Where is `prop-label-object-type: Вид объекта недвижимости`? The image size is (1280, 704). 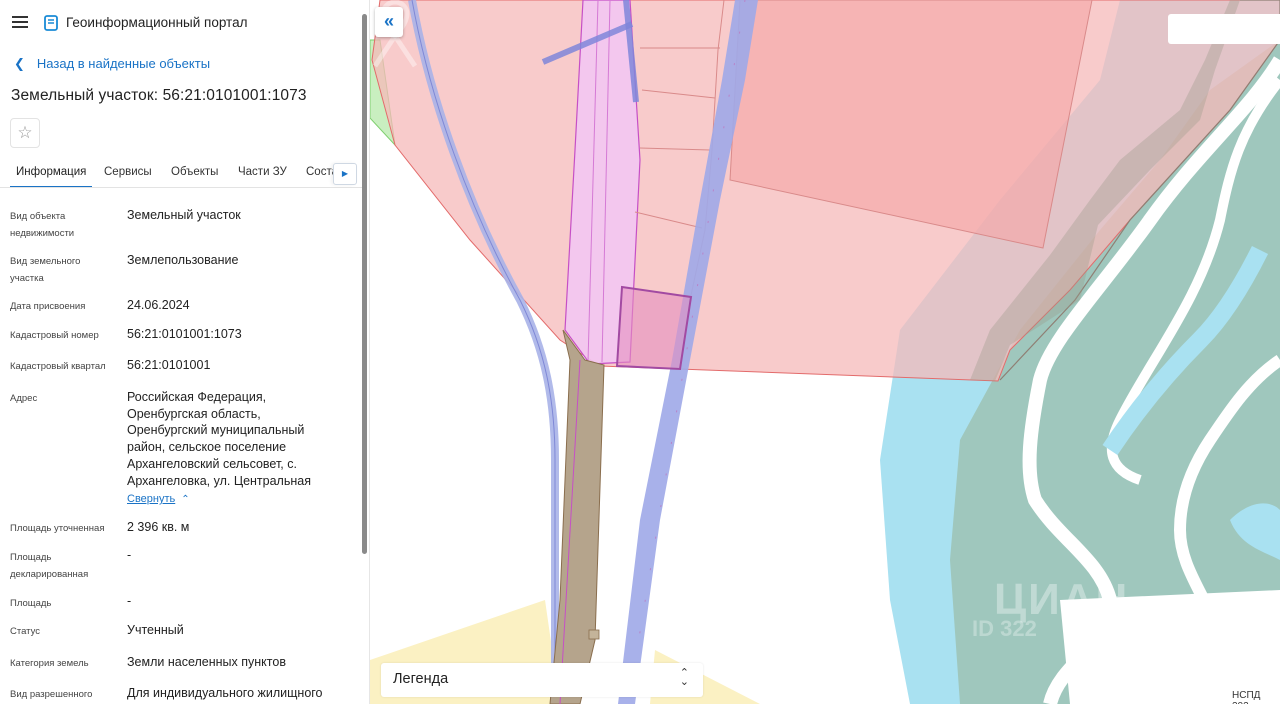 prop-label-object-type: Вид объекта недвижимости is located at coordinates (42, 225).